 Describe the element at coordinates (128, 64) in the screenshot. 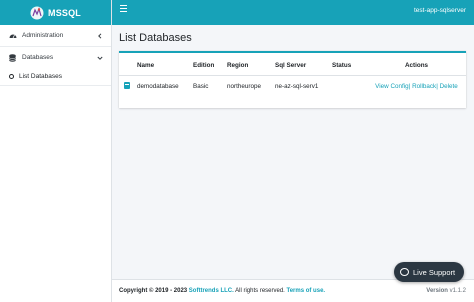

I see `header-icon-col` at that location.